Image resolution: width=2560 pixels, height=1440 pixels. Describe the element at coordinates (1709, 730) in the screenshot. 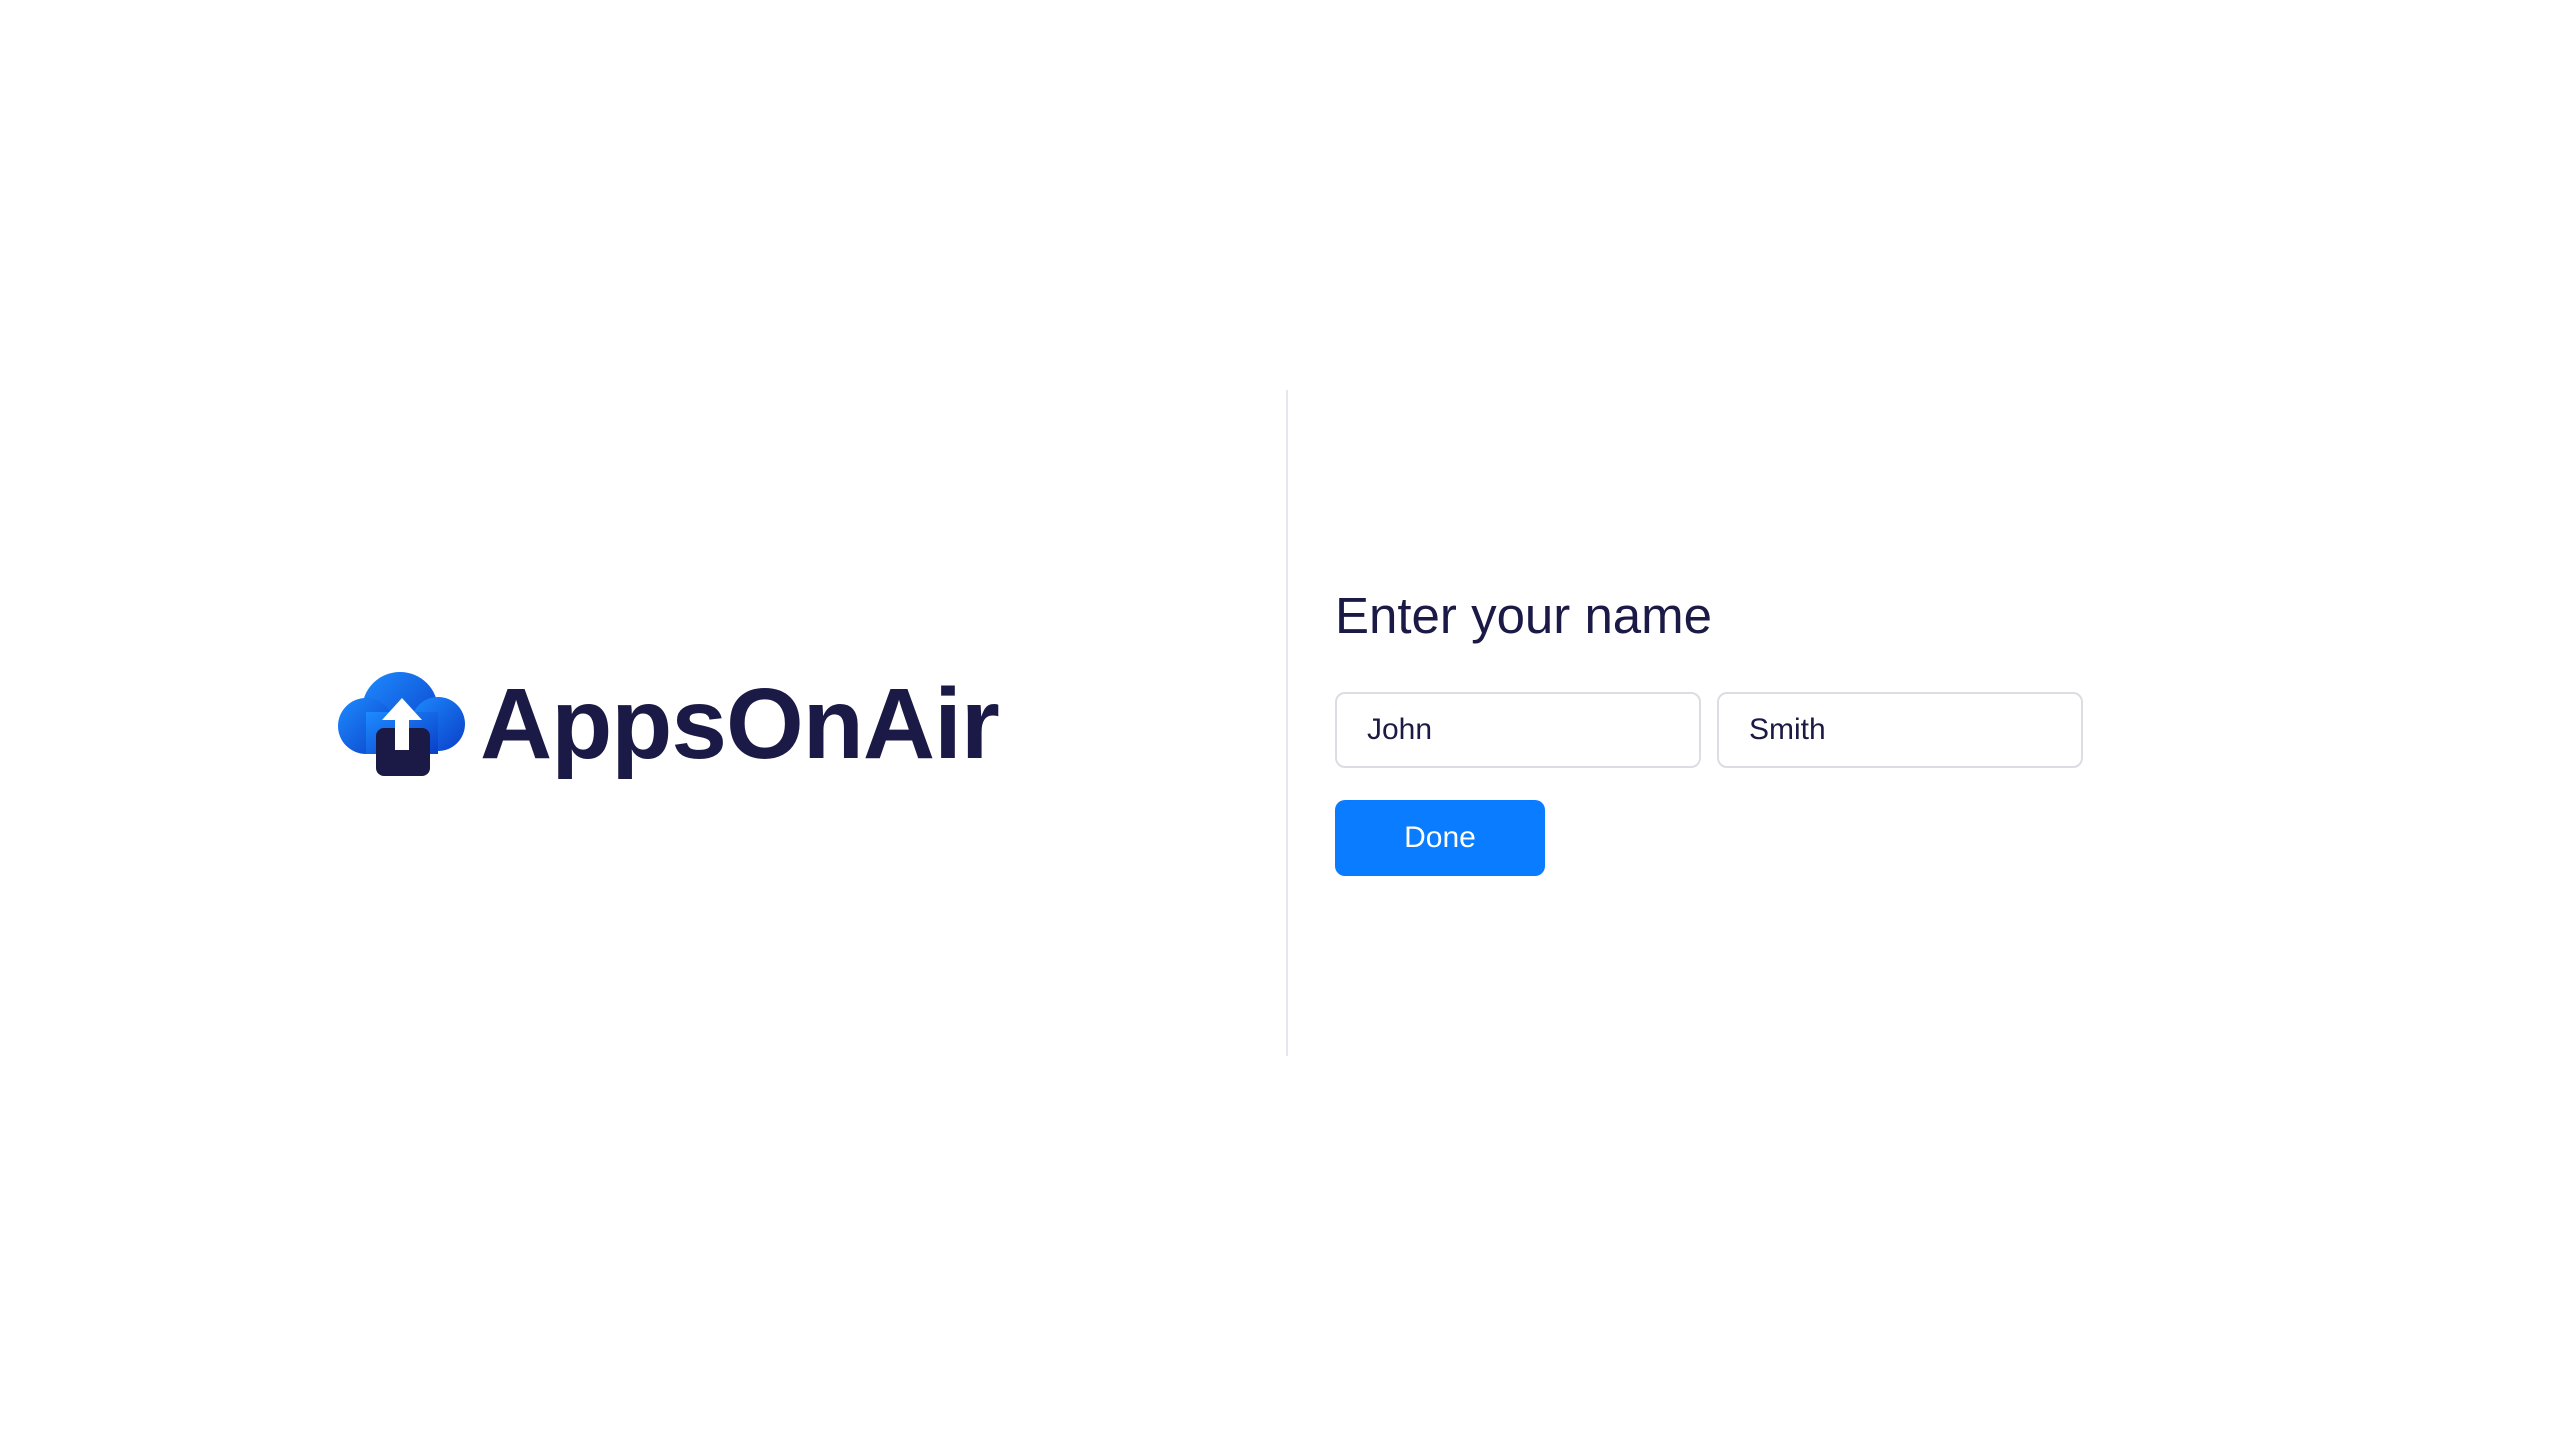

I see `name-fields-row` at that location.